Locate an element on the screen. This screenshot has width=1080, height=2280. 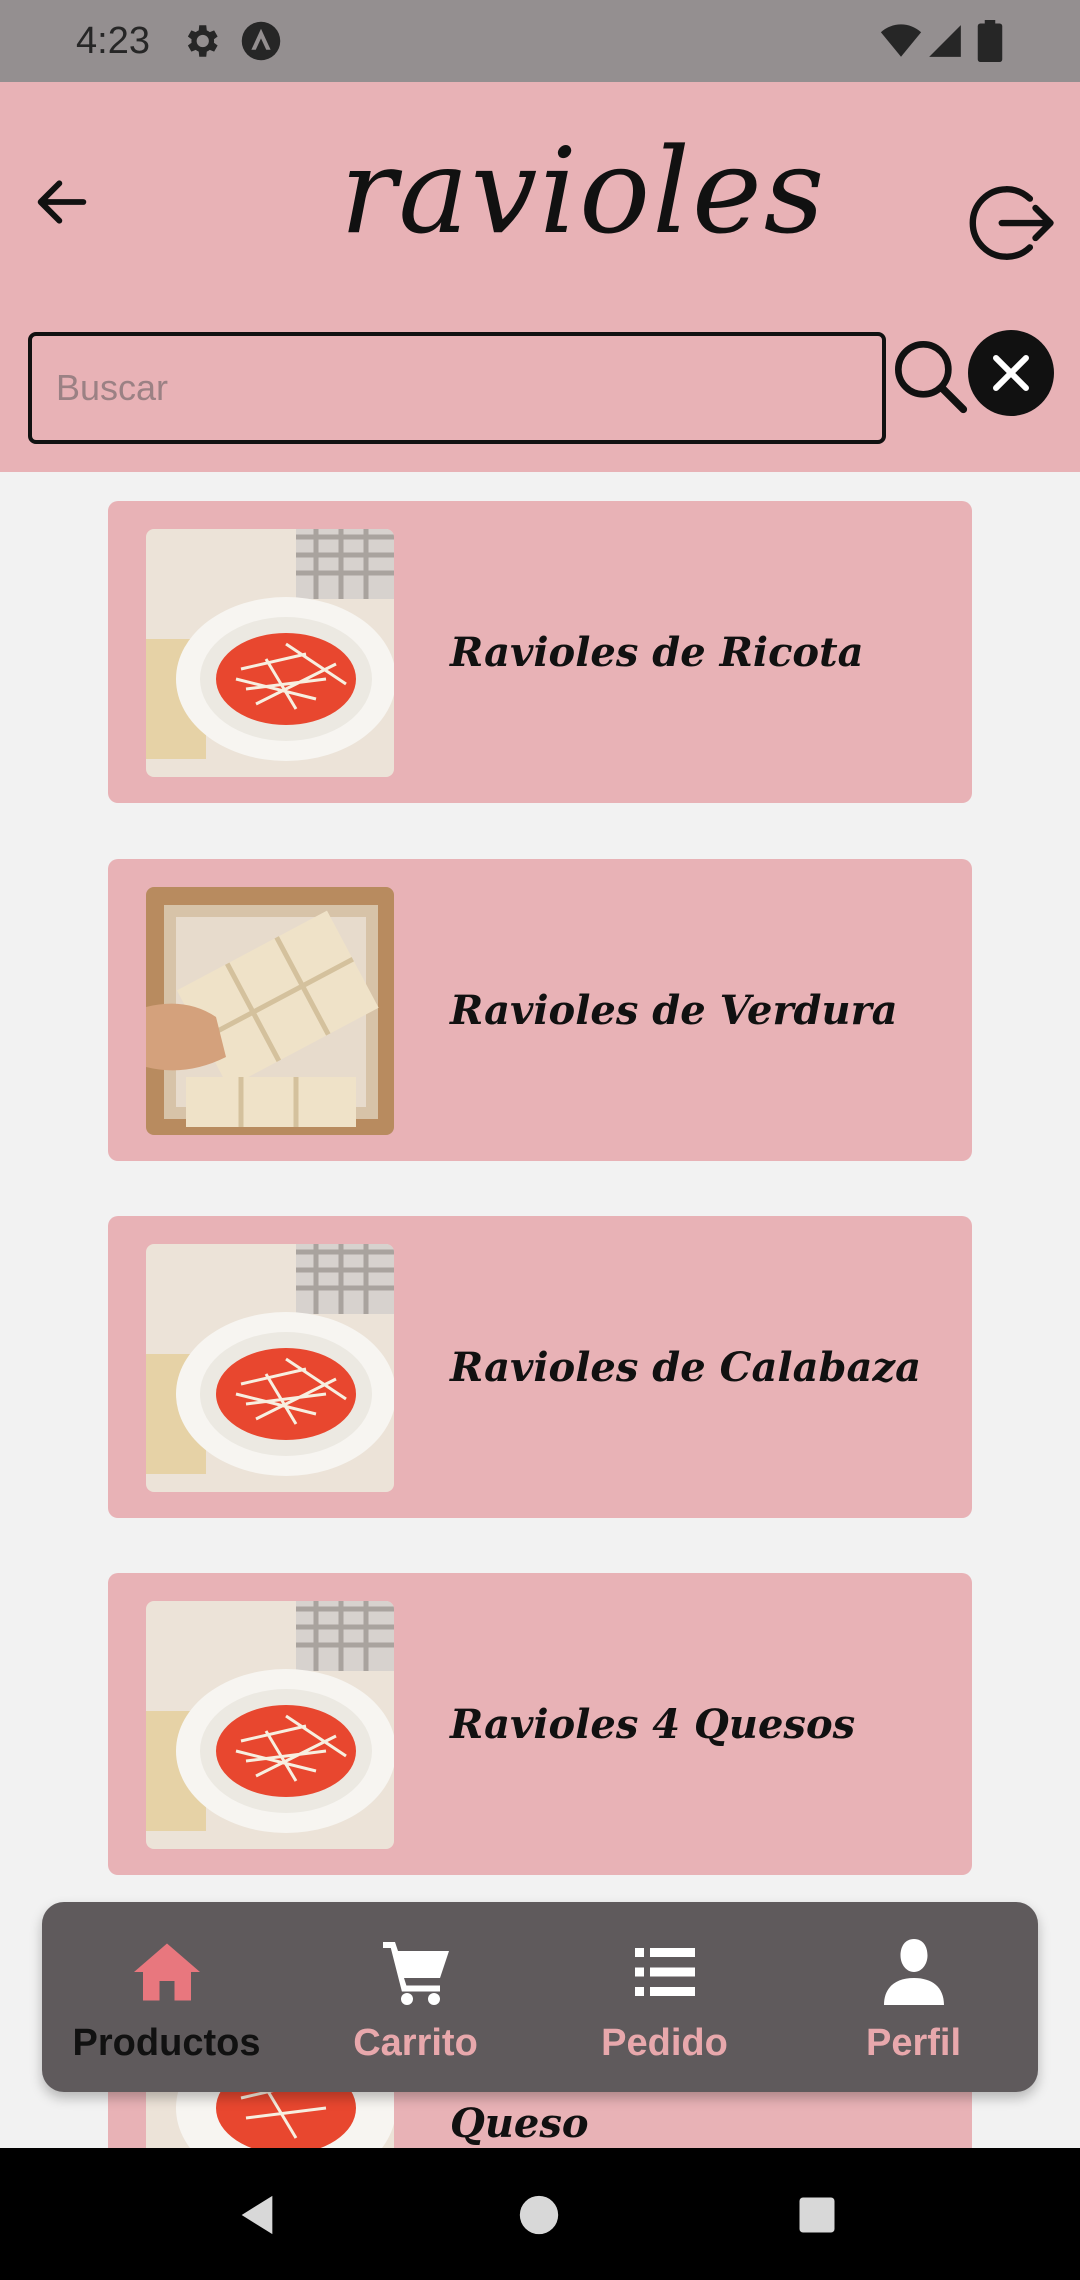
user-icon is located at coordinates (913, 1972).